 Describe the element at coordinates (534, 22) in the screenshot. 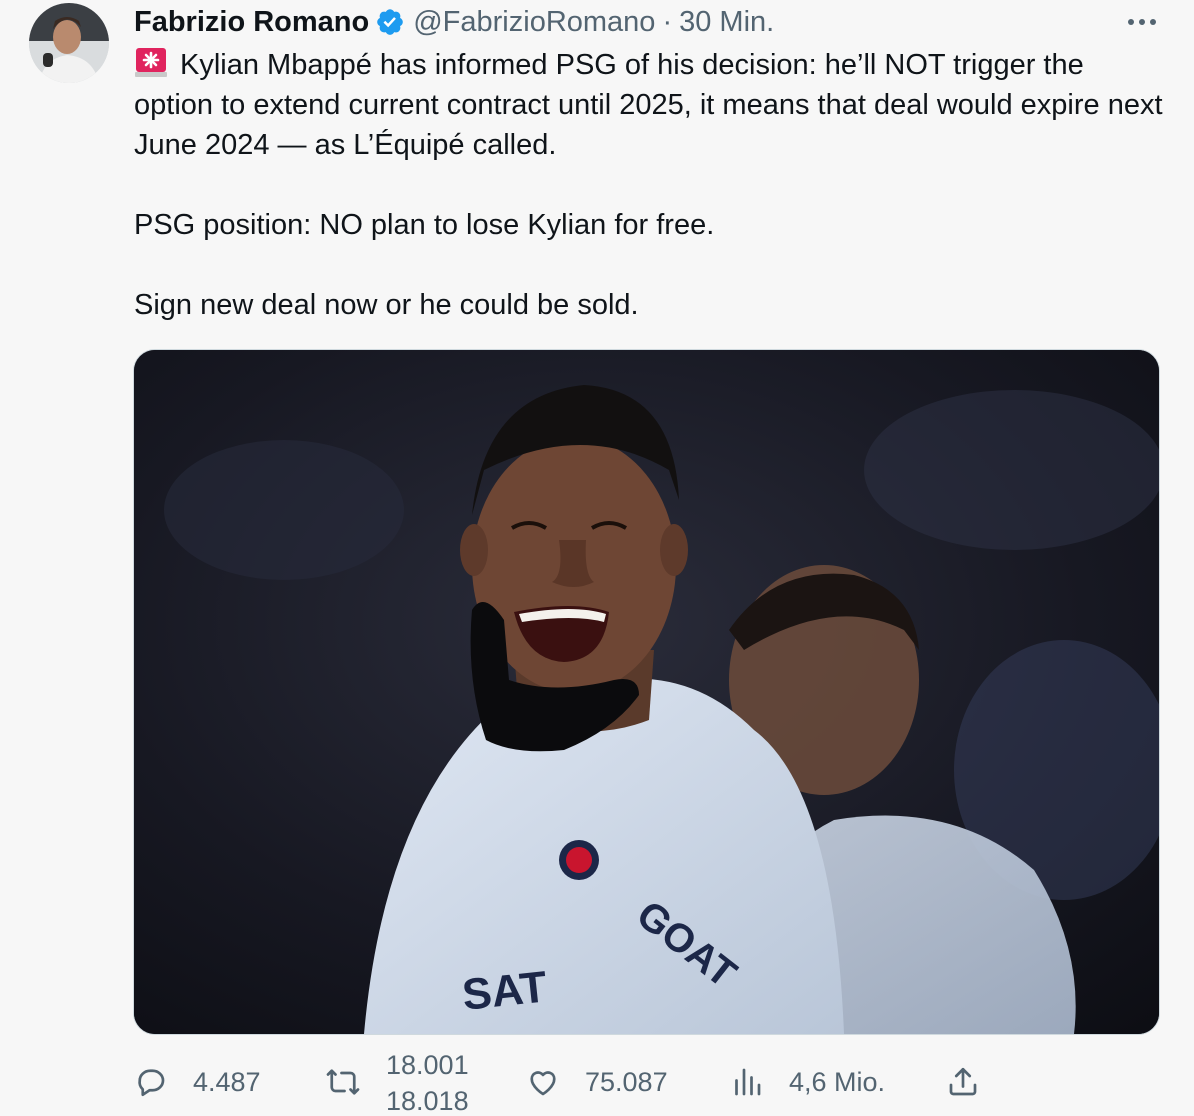

I see `author-handle: @FabrizioRomano` at that location.